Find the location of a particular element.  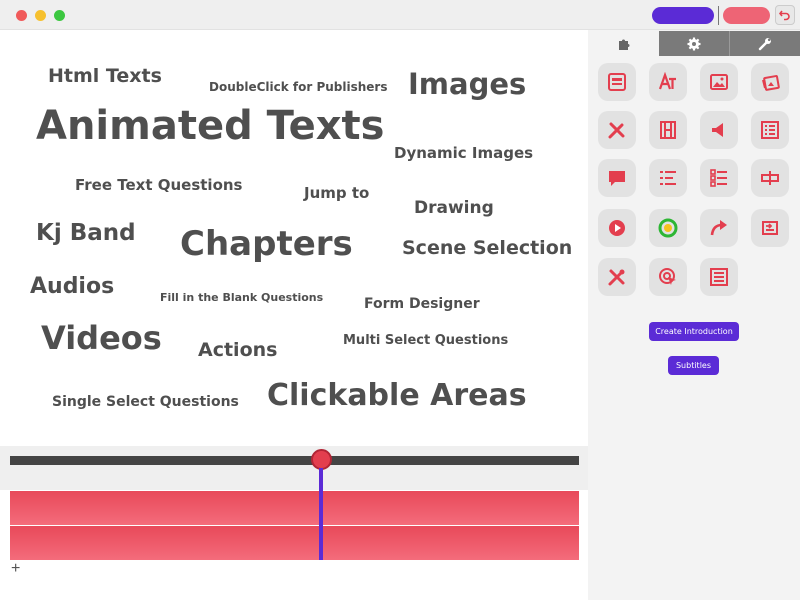

tag-multi-select-questions: Multi Select Questions is located at coordinates (425, 340).